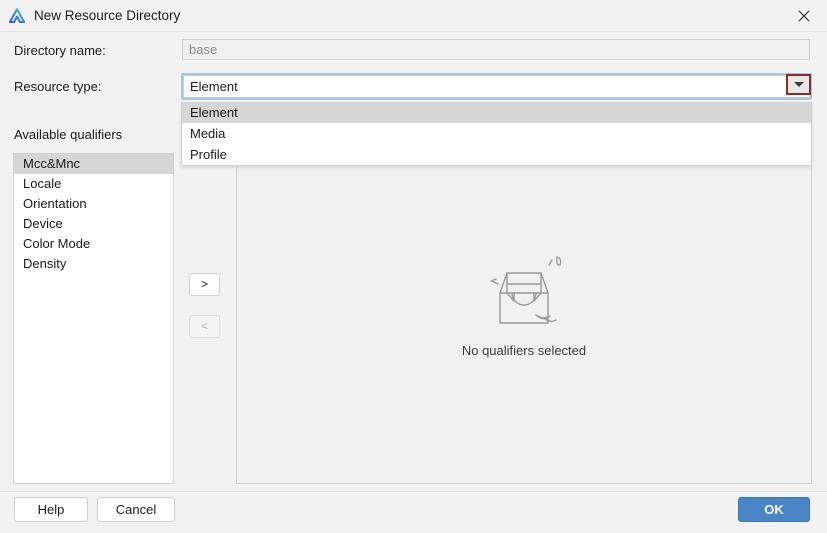 This screenshot has width=827, height=533. I want to click on cancel-button: Cancel, so click(136, 509).